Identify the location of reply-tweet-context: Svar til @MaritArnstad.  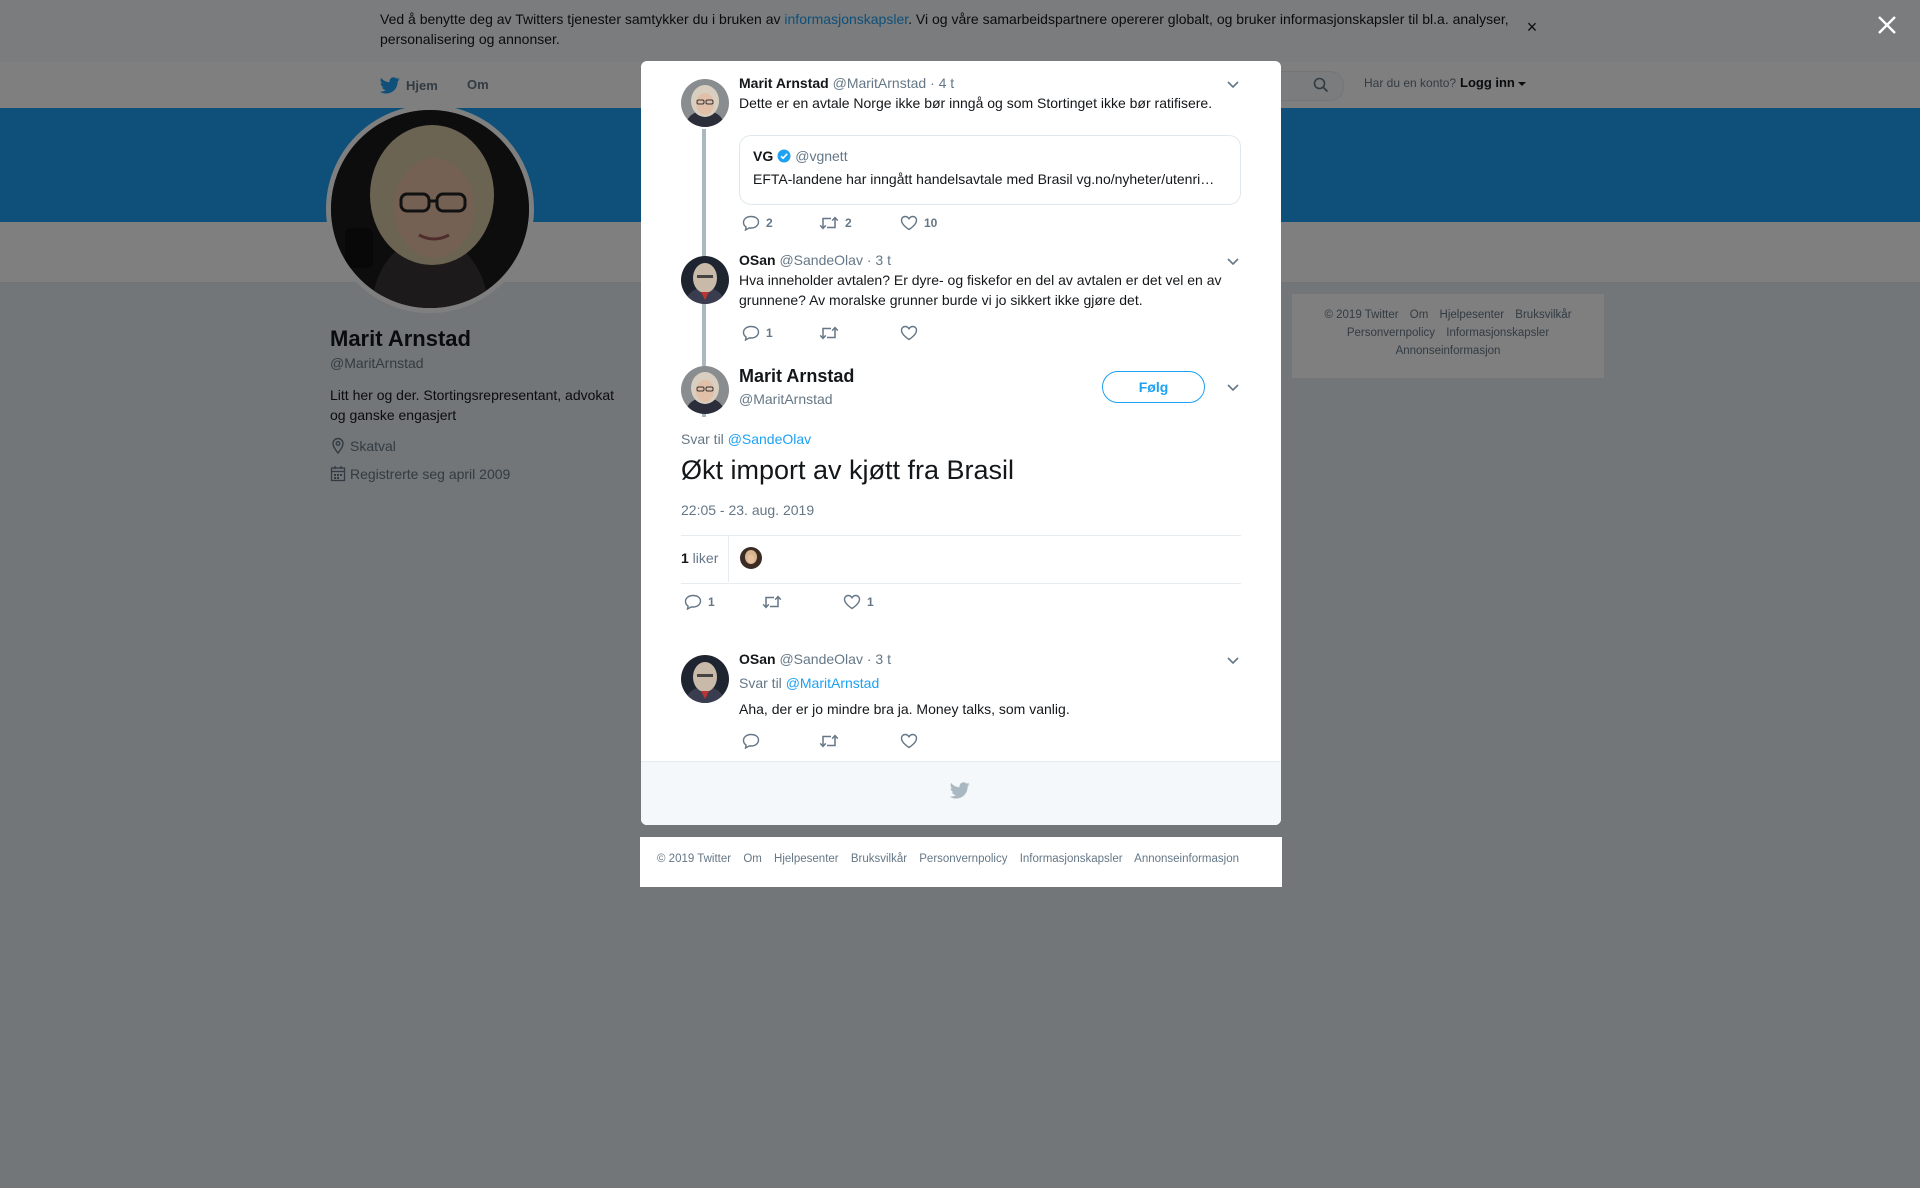
(809, 683).